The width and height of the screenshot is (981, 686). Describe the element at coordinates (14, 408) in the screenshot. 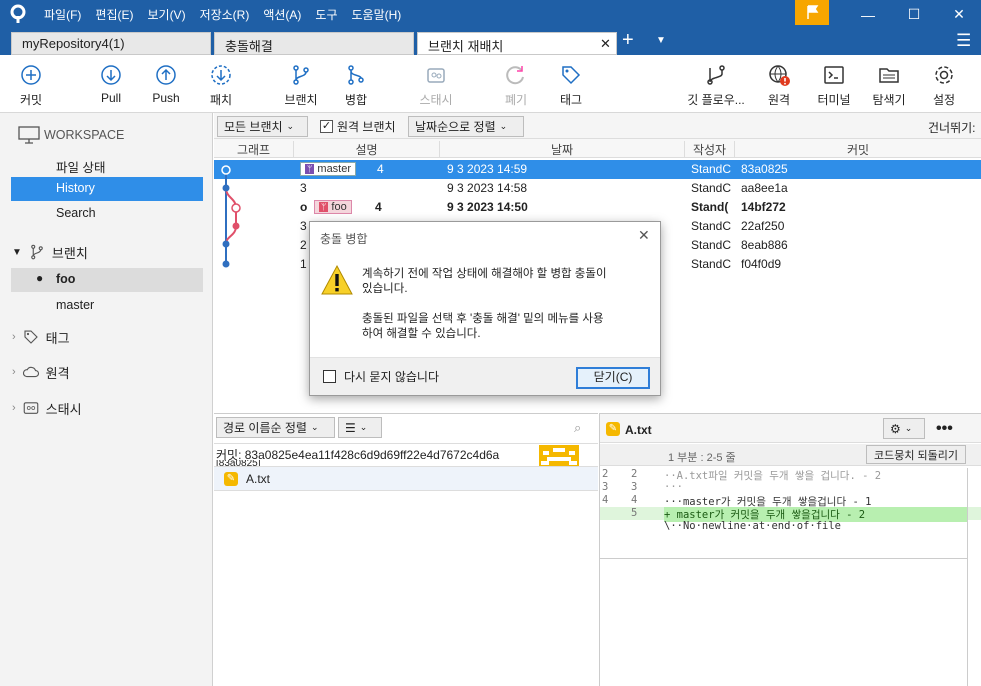

I see `chevron-right-icon: ›` at that location.